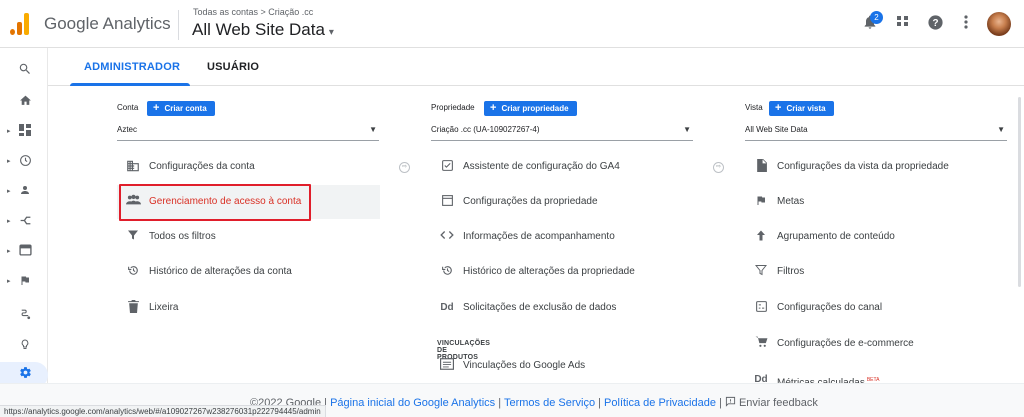  I want to click on home-icon, so click(25, 102).